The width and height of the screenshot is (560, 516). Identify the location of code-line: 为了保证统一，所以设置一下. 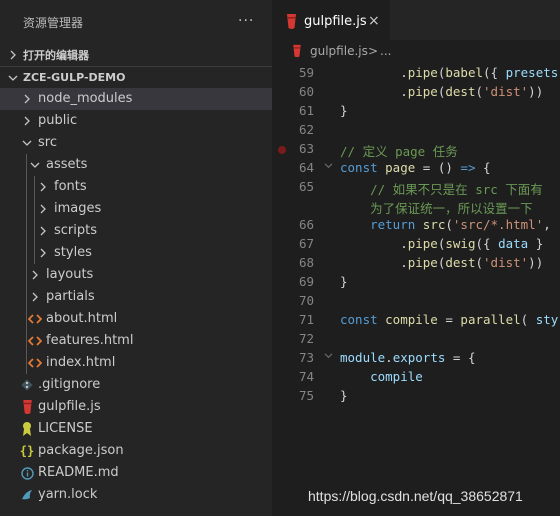
(416, 206).